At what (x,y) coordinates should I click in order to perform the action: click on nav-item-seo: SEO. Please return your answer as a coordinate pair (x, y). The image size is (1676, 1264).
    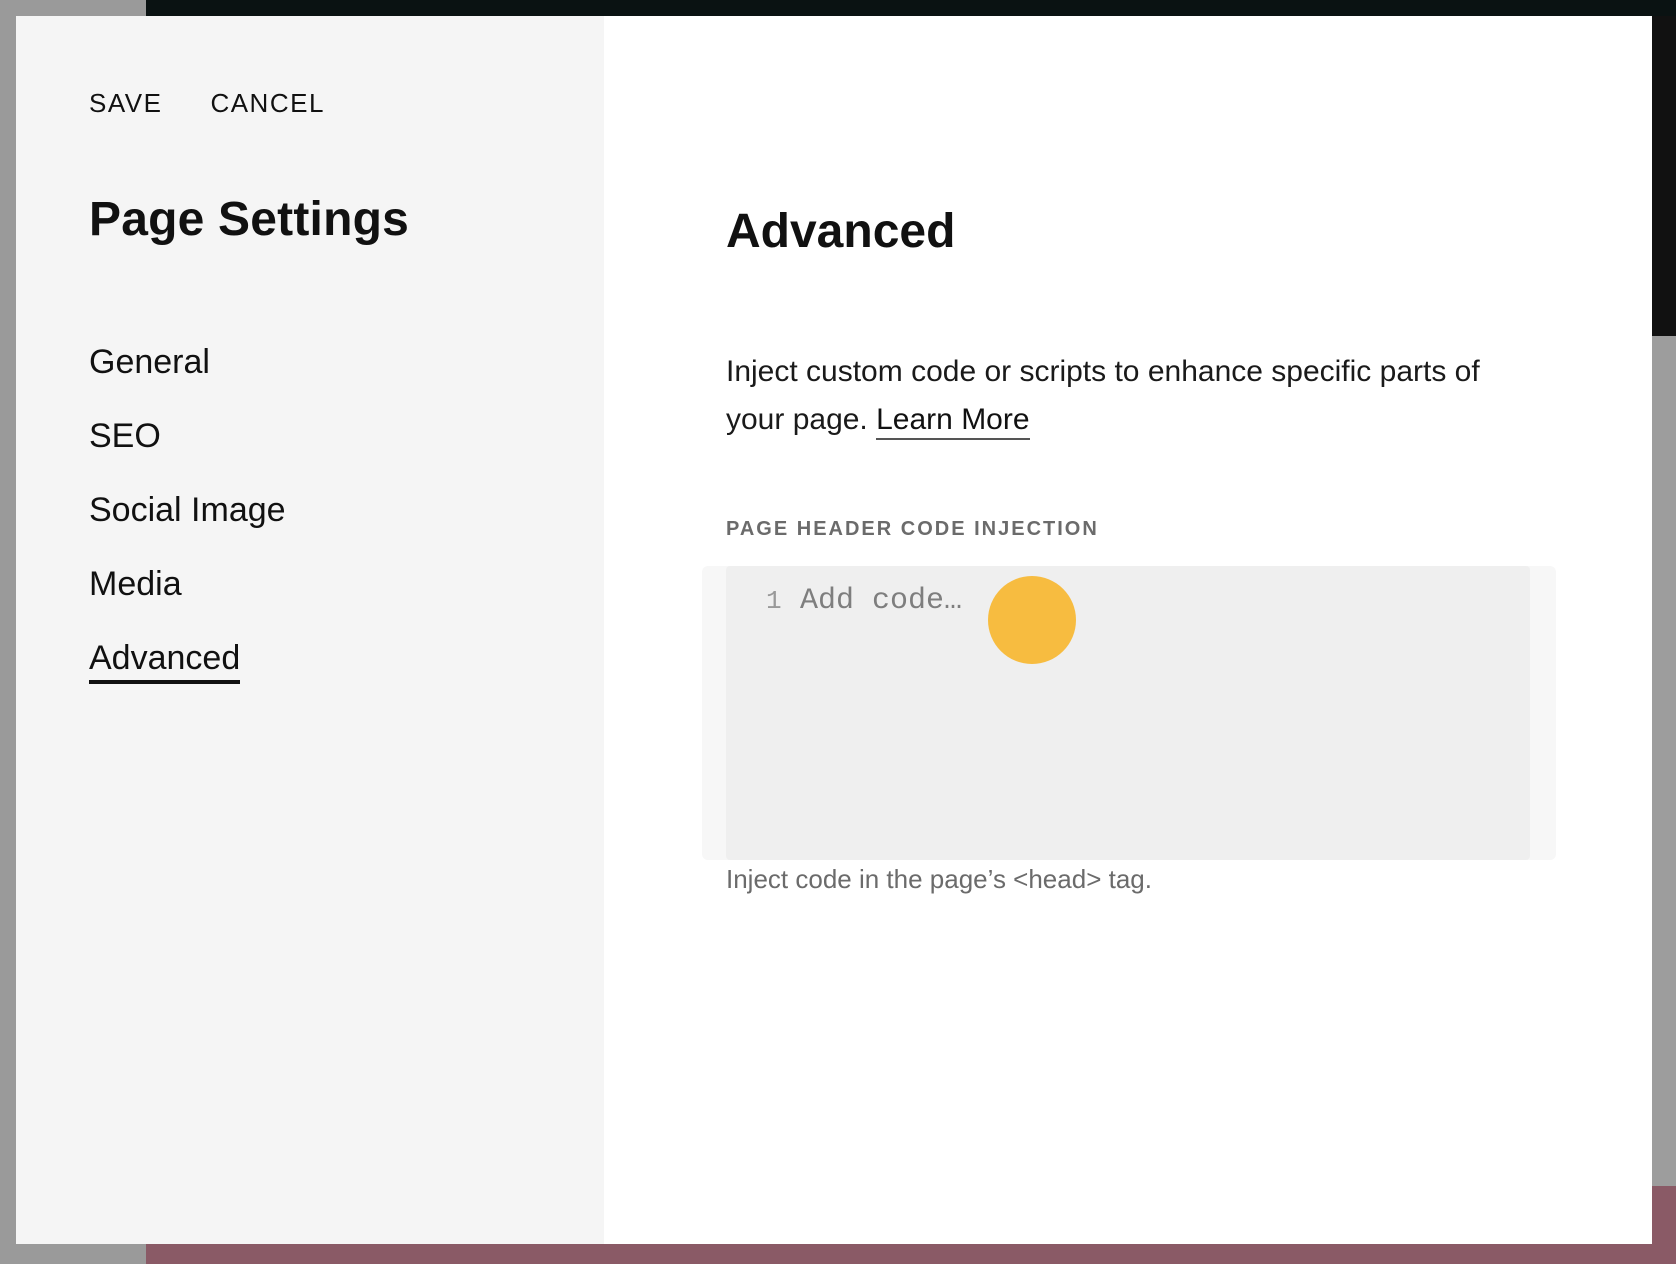
    Looking at the image, I should click on (187, 453).